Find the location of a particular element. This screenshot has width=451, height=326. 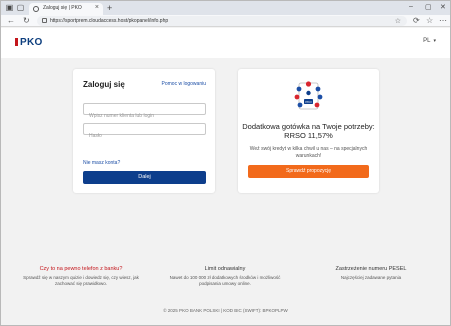

favorite-star-icon: ☆ is located at coordinates (398, 21).